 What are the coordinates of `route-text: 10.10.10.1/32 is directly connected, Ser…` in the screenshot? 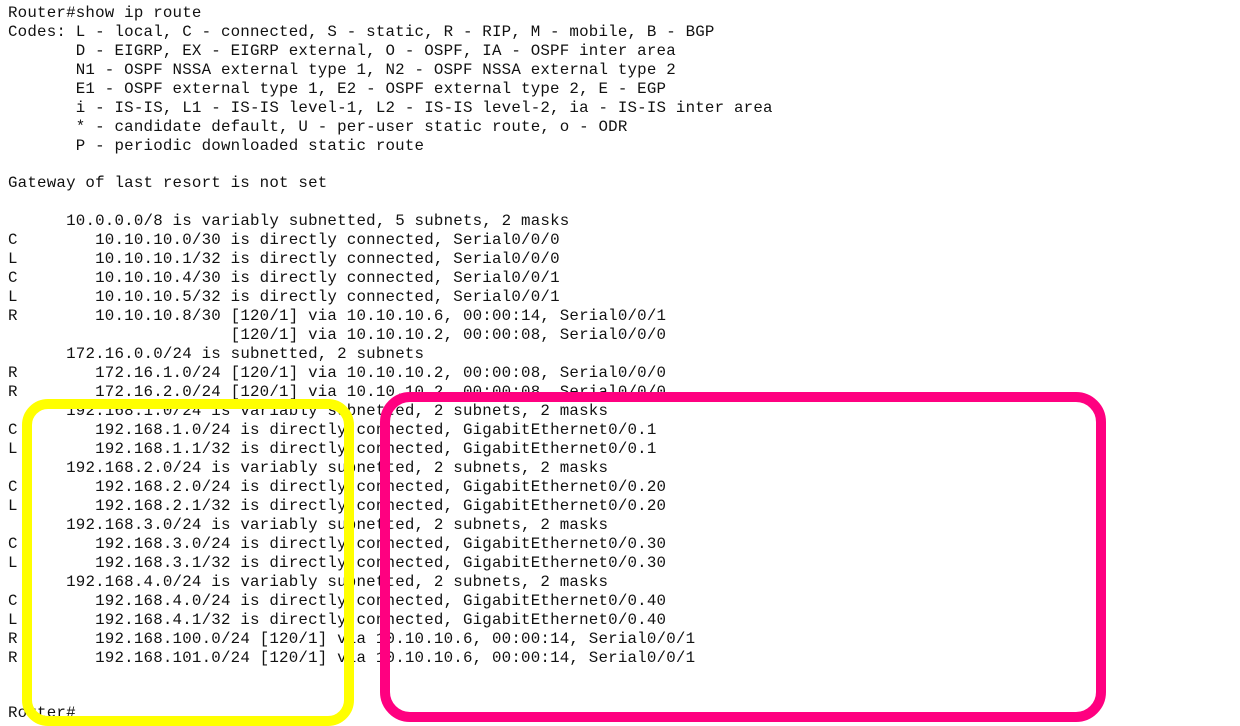 It's located at (288, 259).